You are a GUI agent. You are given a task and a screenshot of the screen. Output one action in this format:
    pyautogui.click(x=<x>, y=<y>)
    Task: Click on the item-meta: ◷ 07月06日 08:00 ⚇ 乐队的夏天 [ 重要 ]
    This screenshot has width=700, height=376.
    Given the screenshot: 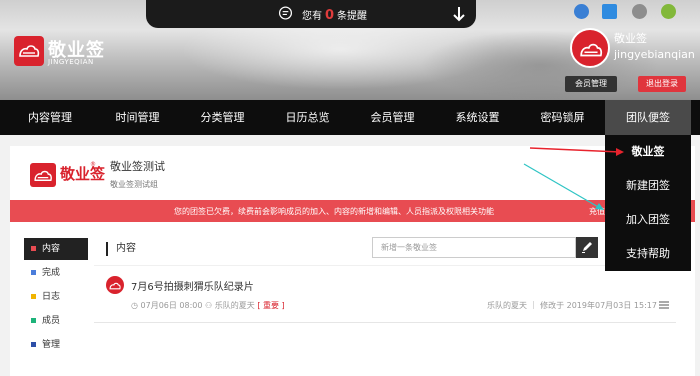 What is the action you would take?
    pyautogui.click(x=208, y=305)
    